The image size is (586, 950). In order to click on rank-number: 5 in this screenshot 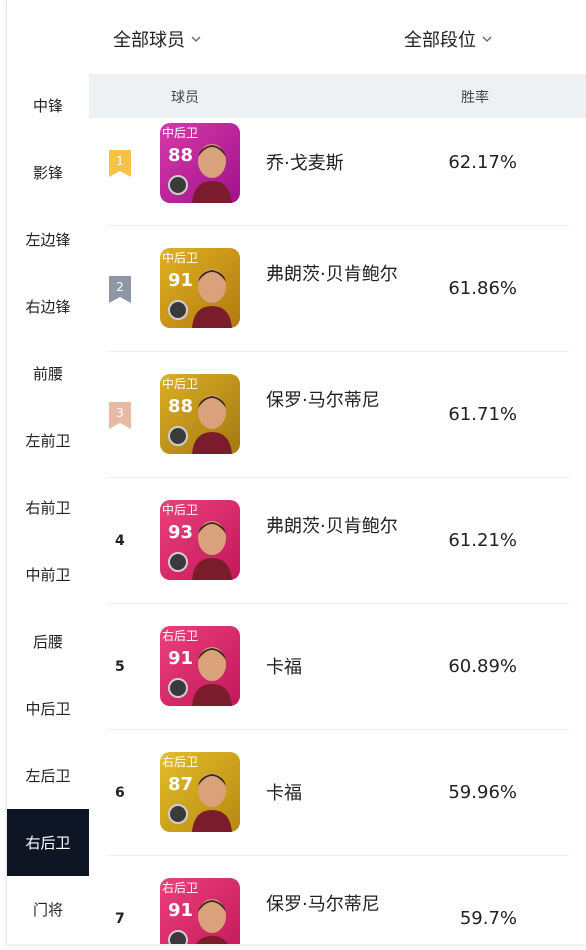, I will do `click(120, 667)`.